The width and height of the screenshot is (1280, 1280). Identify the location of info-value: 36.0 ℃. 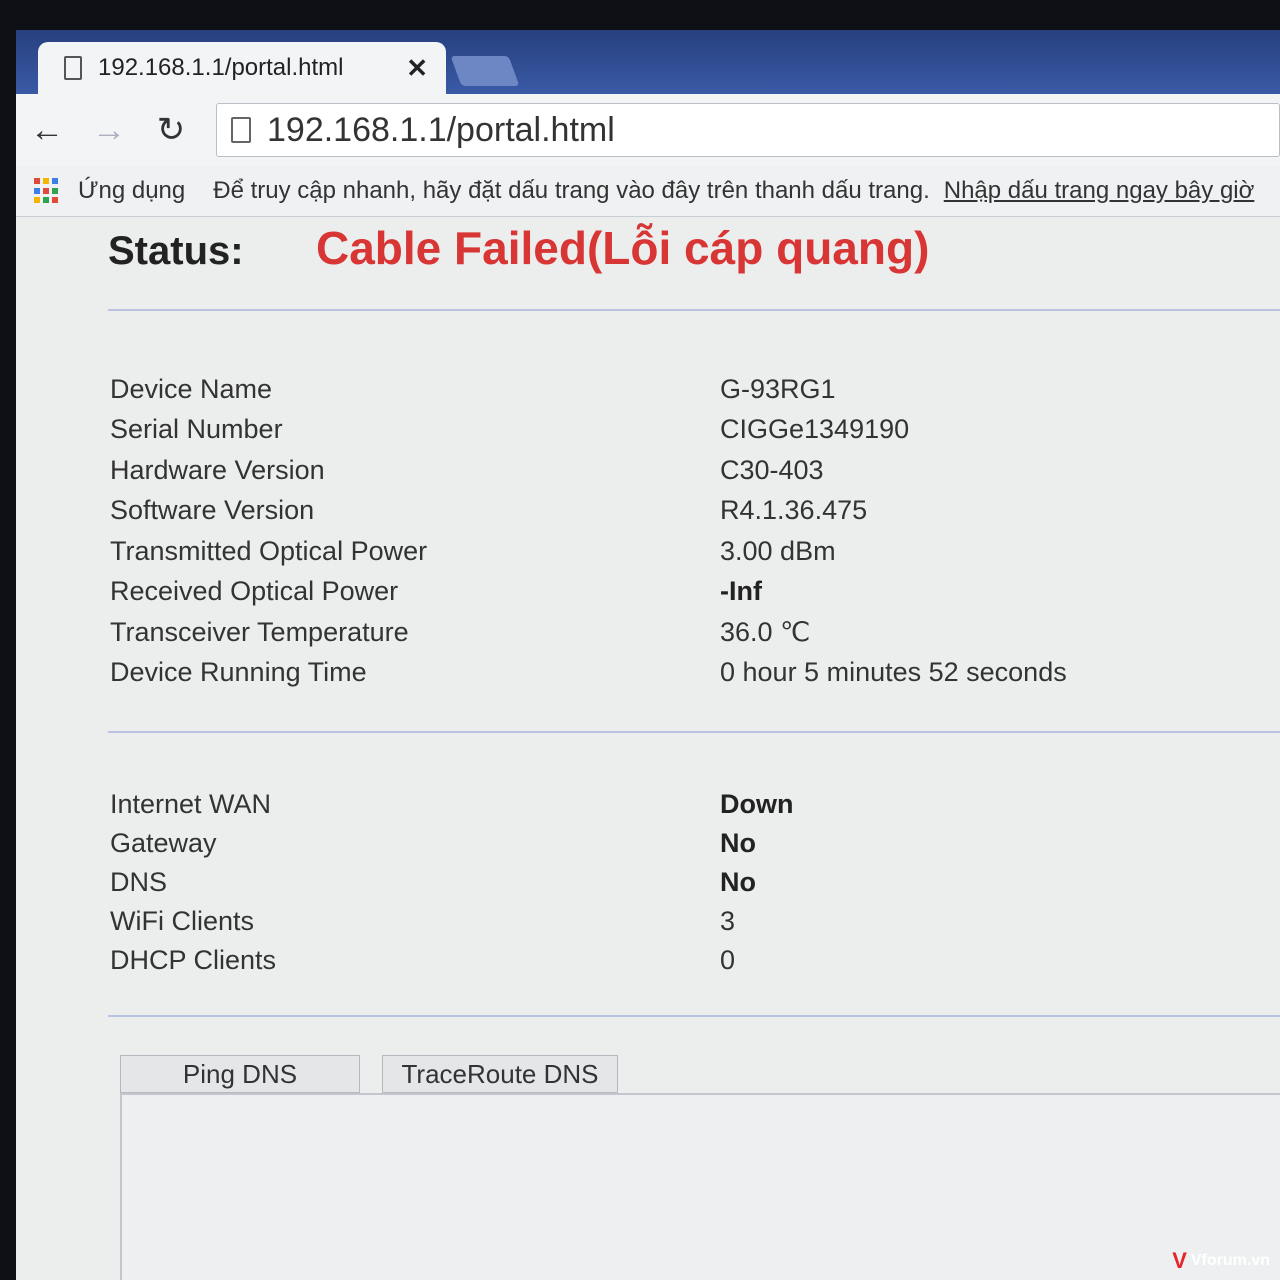
(765, 631).